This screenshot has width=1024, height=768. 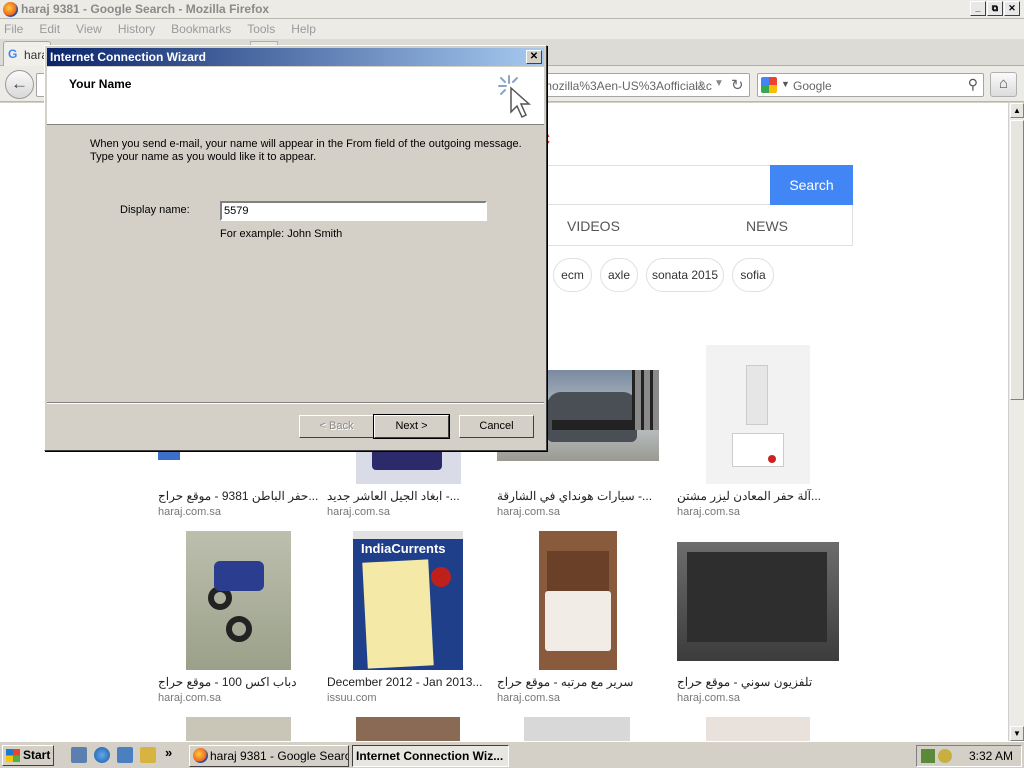 What do you see at coordinates (200, 755) in the screenshot?
I see `firefox-taskbar-icon` at bounding box center [200, 755].